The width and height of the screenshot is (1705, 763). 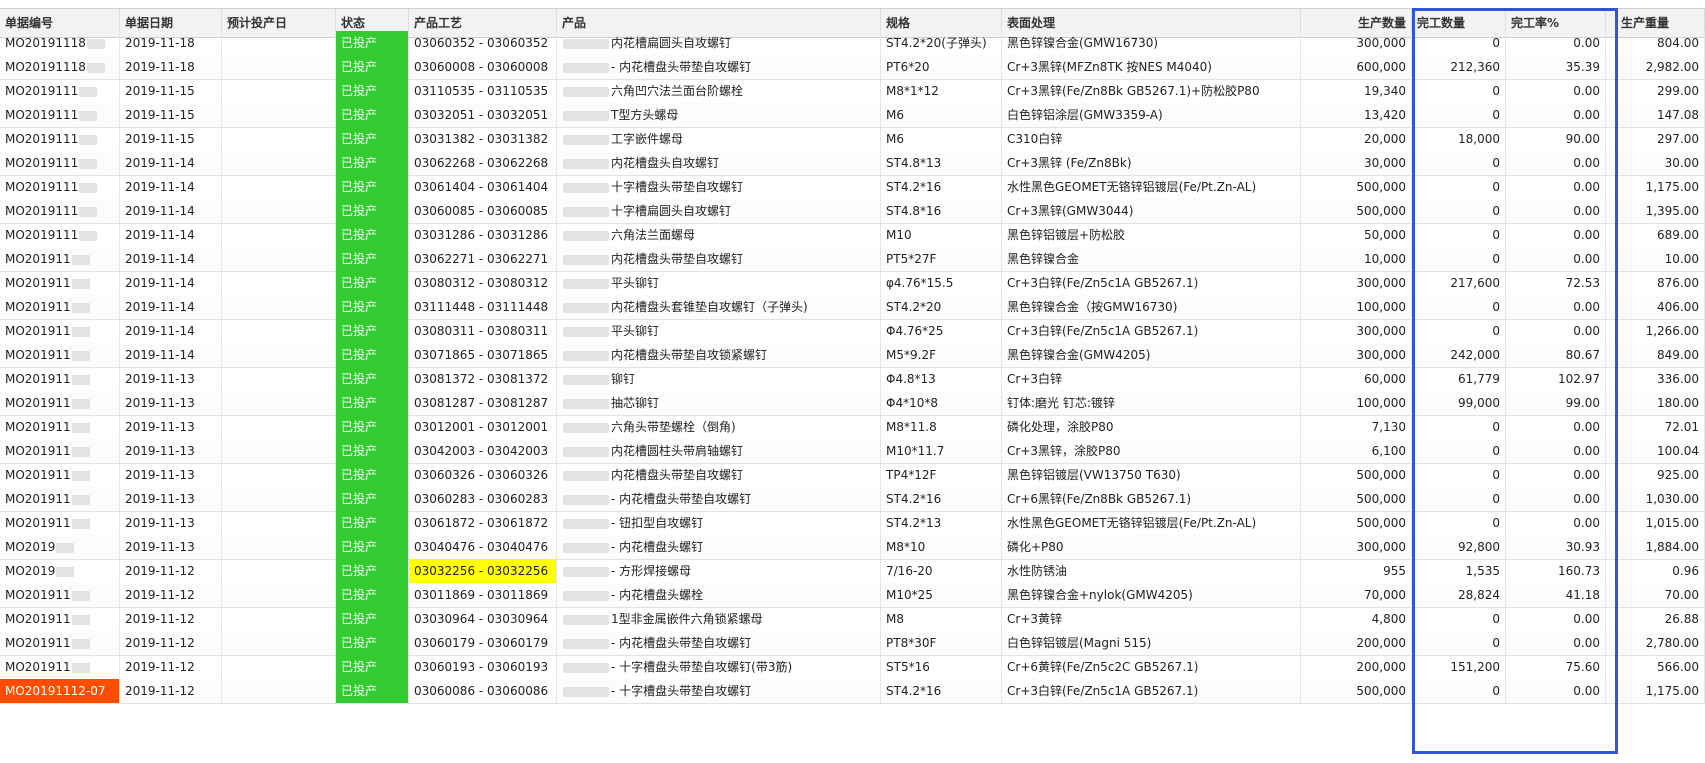 I want to click on weight-cell: 180.00, so click(x=1660, y=403).